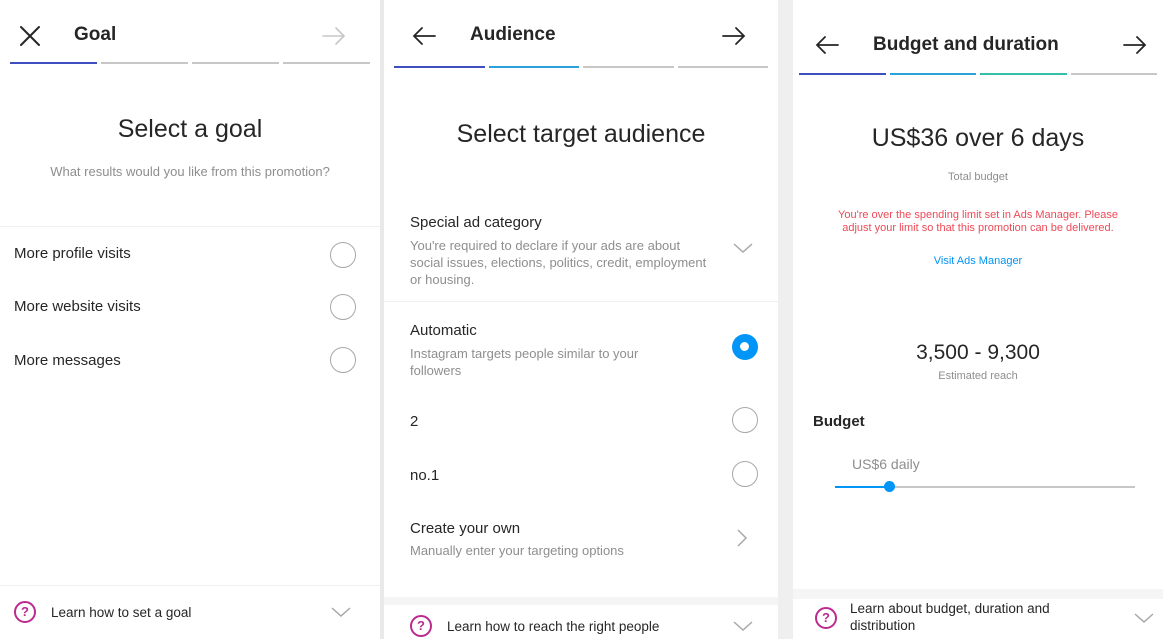 This screenshot has height=639, width=1163. Describe the element at coordinates (978, 177) in the screenshot. I see `total-budget-label: Total budget` at that location.